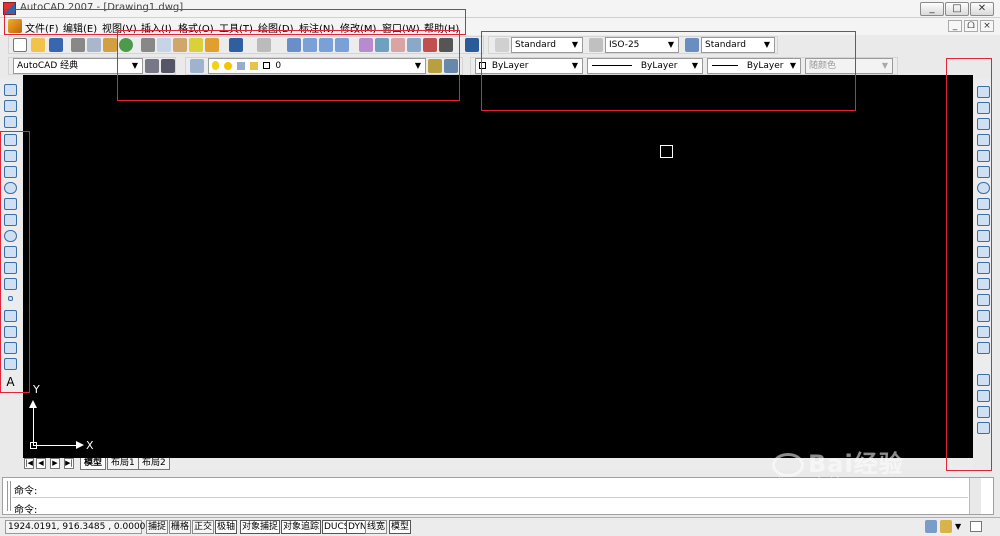 Image resolution: width=1000 pixels, height=536 pixels. Describe the element at coordinates (969, 264) in the screenshot. I see `annotation-box-modify-toolbar` at that location.